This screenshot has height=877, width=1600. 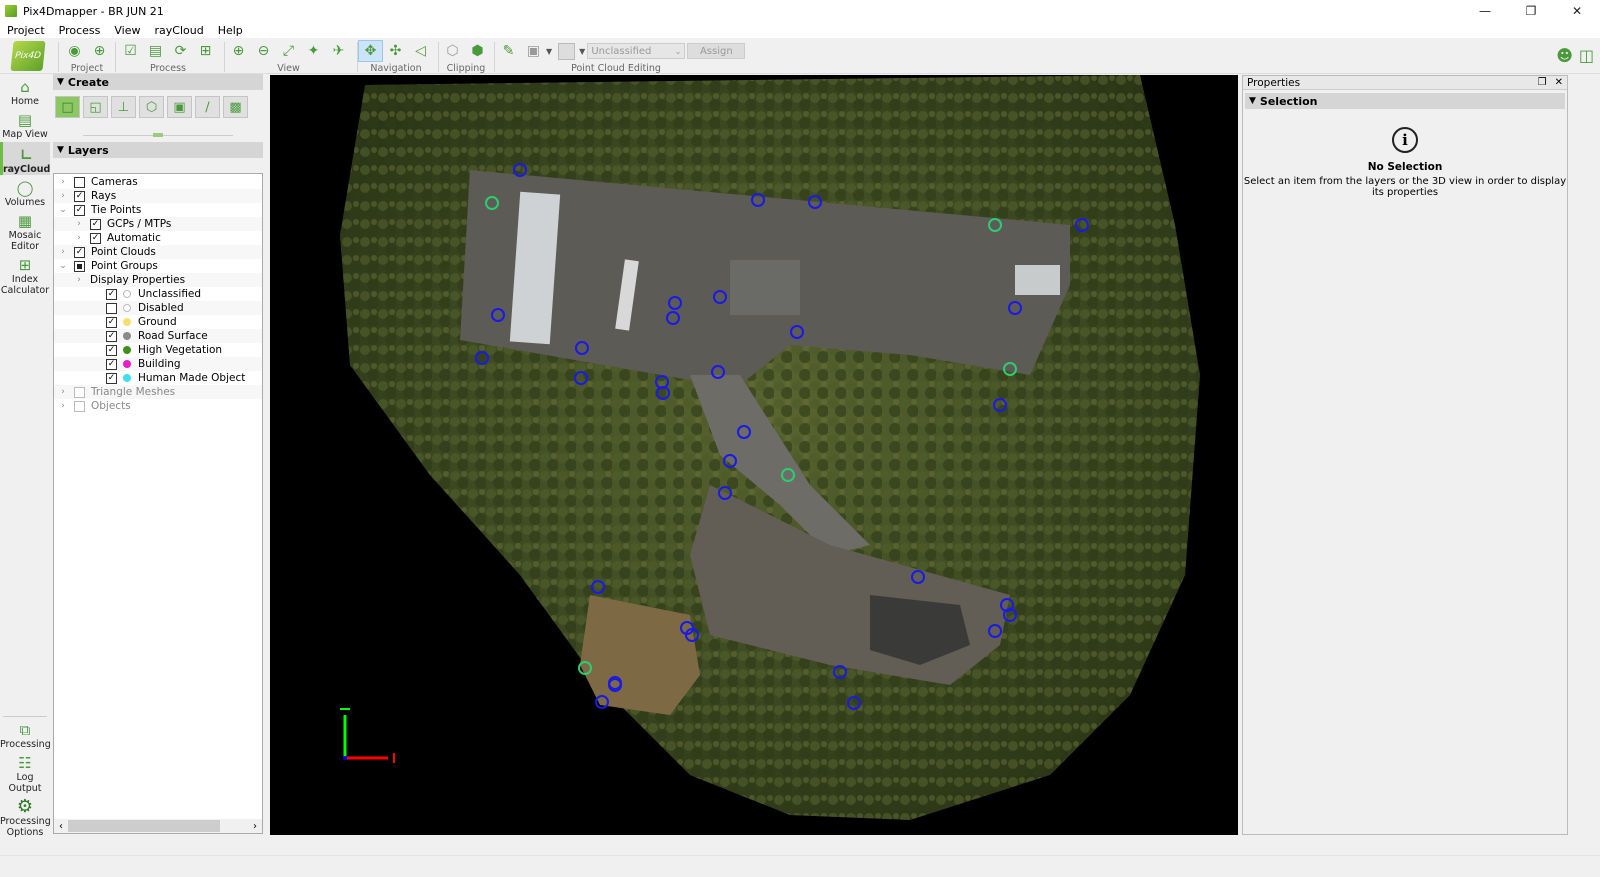 What do you see at coordinates (452, 51) in the screenshot?
I see `clip-box-icon: ⬡` at bounding box center [452, 51].